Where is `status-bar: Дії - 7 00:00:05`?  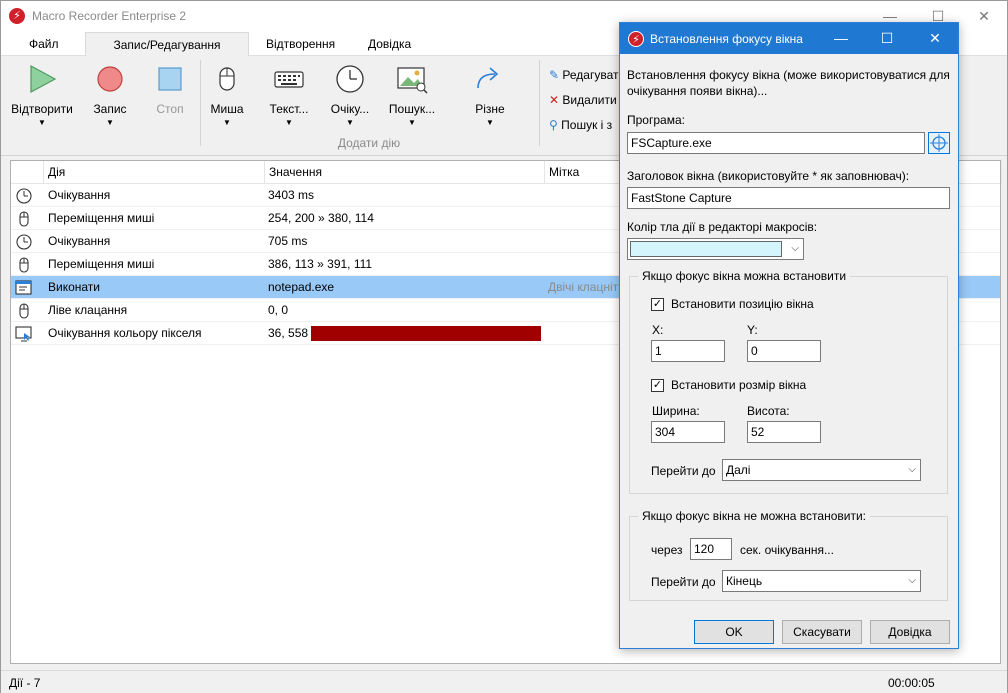 status-bar: Дії - 7 00:00:05 is located at coordinates (504, 681).